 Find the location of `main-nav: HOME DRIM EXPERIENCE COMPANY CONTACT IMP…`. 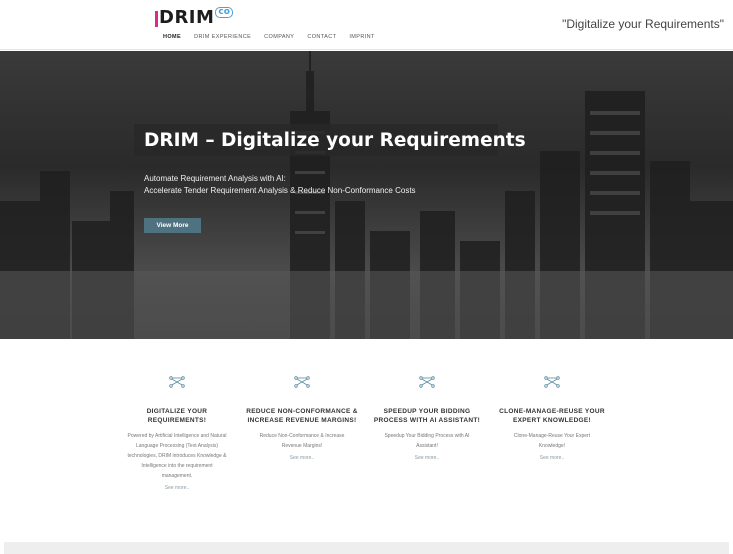

main-nav: HOME DRIM EXPERIENCE COMPANY CONTACT IMP… is located at coordinates (275, 37).